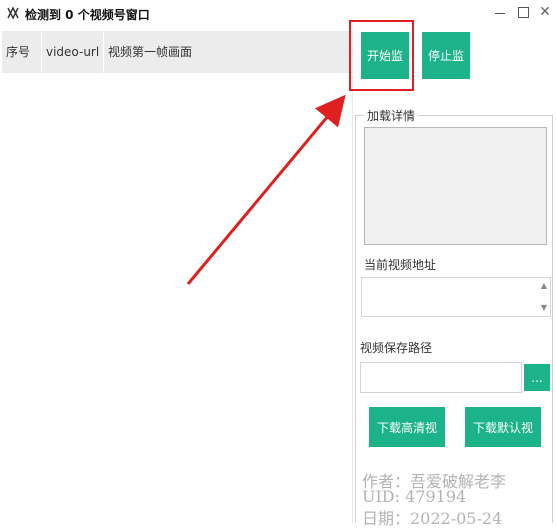  Describe the element at coordinates (396, 348) in the screenshot. I see `save-path-label: 视频保存路径` at that location.